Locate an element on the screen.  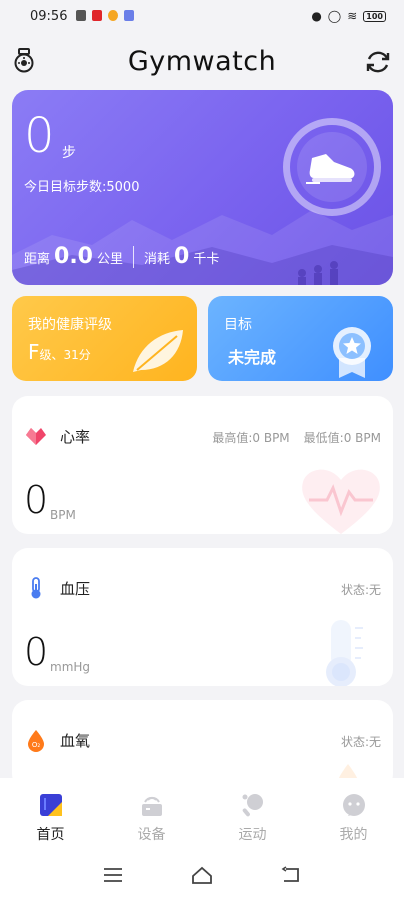
summary-divider is located at coordinates (134, 256).